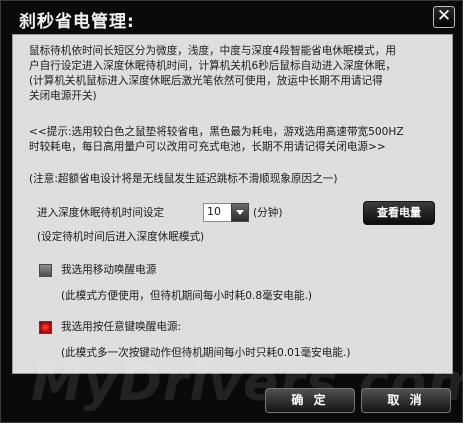 The image size is (463, 423). Describe the element at coordinates (45, 327) in the screenshot. I see `keypress-wake-checkbox` at that location.